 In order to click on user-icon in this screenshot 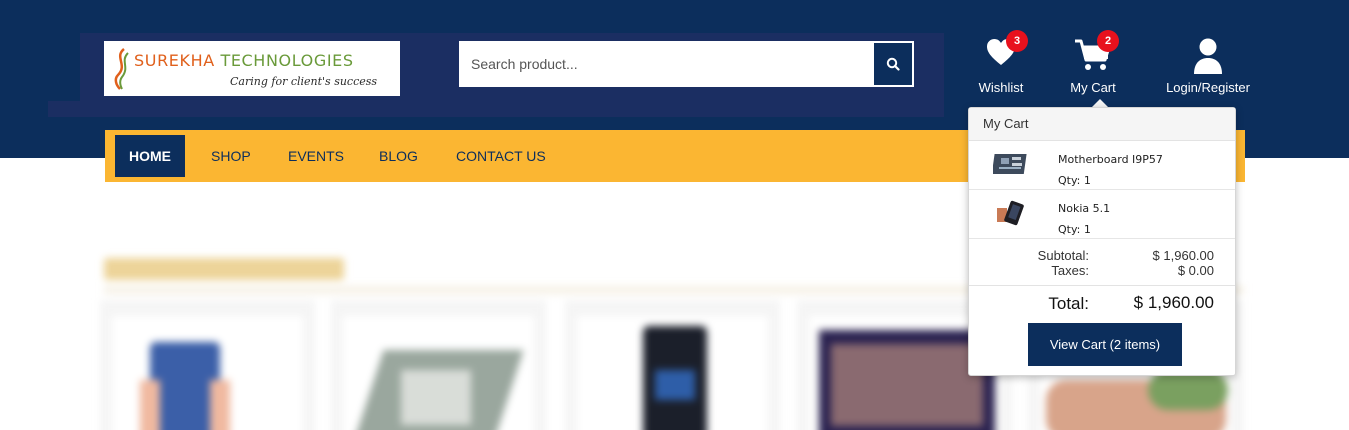, I will do `click(1208, 56)`.